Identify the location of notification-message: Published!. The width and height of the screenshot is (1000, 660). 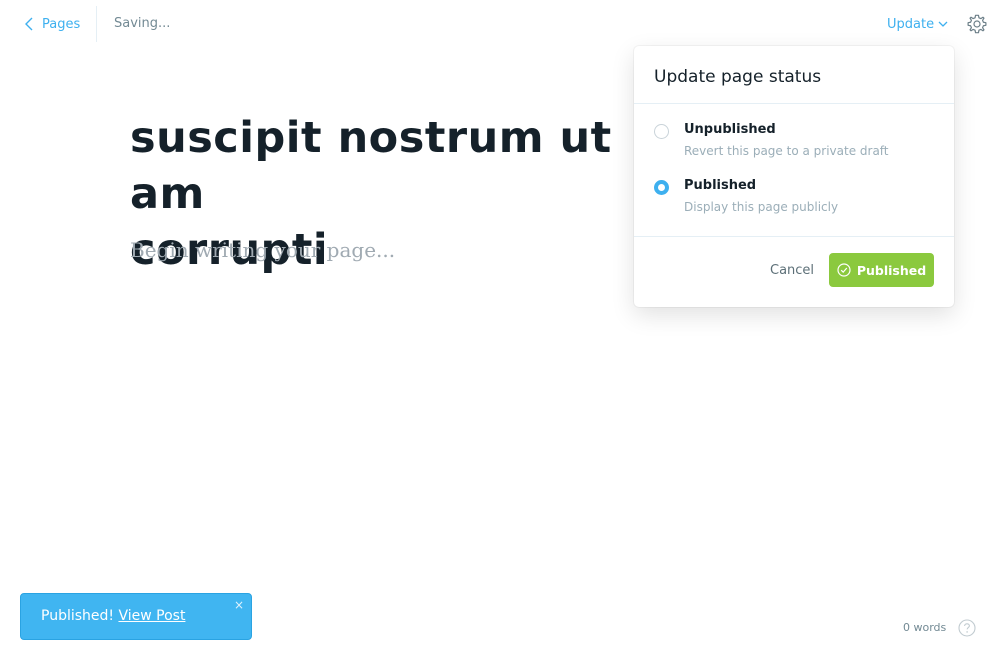
(78, 616).